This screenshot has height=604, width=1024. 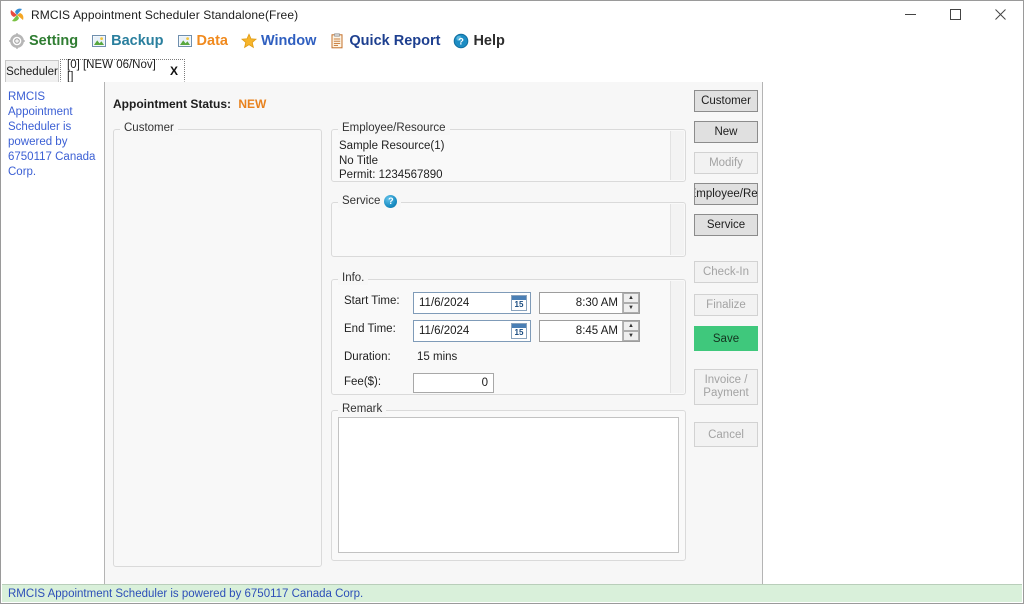 I want to click on menu-item-help: ? Help, so click(x=479, y=41).